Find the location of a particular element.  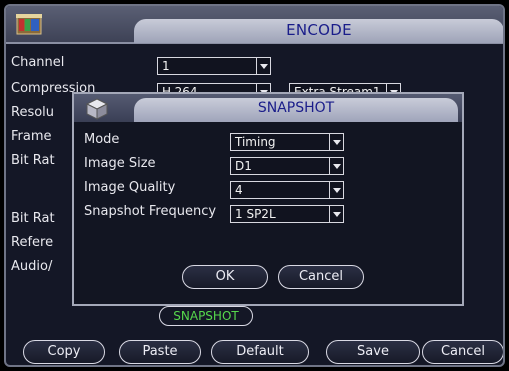

snapshot-frequency-value: 1 SP2L is located at coordinates (255, 214).